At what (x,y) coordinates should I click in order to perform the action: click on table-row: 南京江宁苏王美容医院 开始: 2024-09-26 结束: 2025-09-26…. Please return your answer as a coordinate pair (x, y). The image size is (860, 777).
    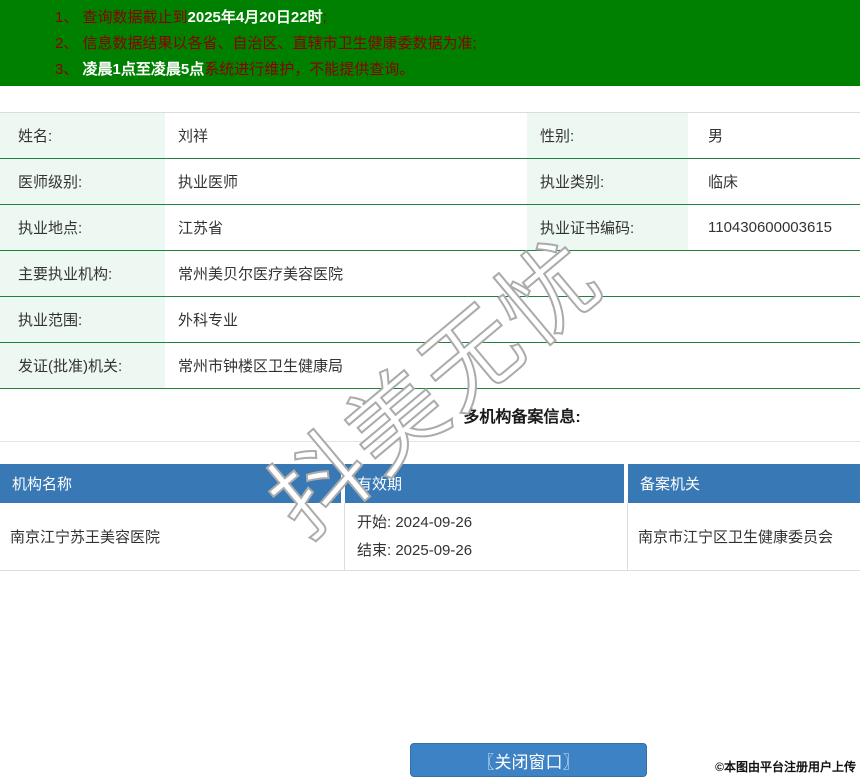
    Looking at the image, I should click on (430, 537).